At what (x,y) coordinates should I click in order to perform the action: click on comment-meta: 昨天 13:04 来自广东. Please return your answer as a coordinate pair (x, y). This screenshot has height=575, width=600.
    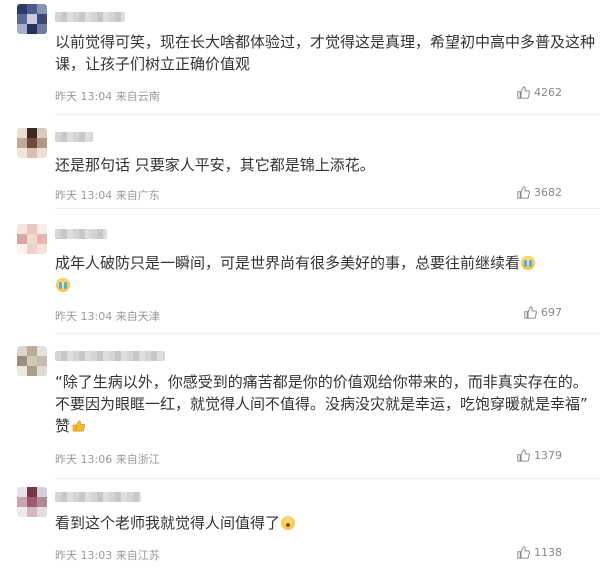
    Looking at the image, I should click on (107, 195).